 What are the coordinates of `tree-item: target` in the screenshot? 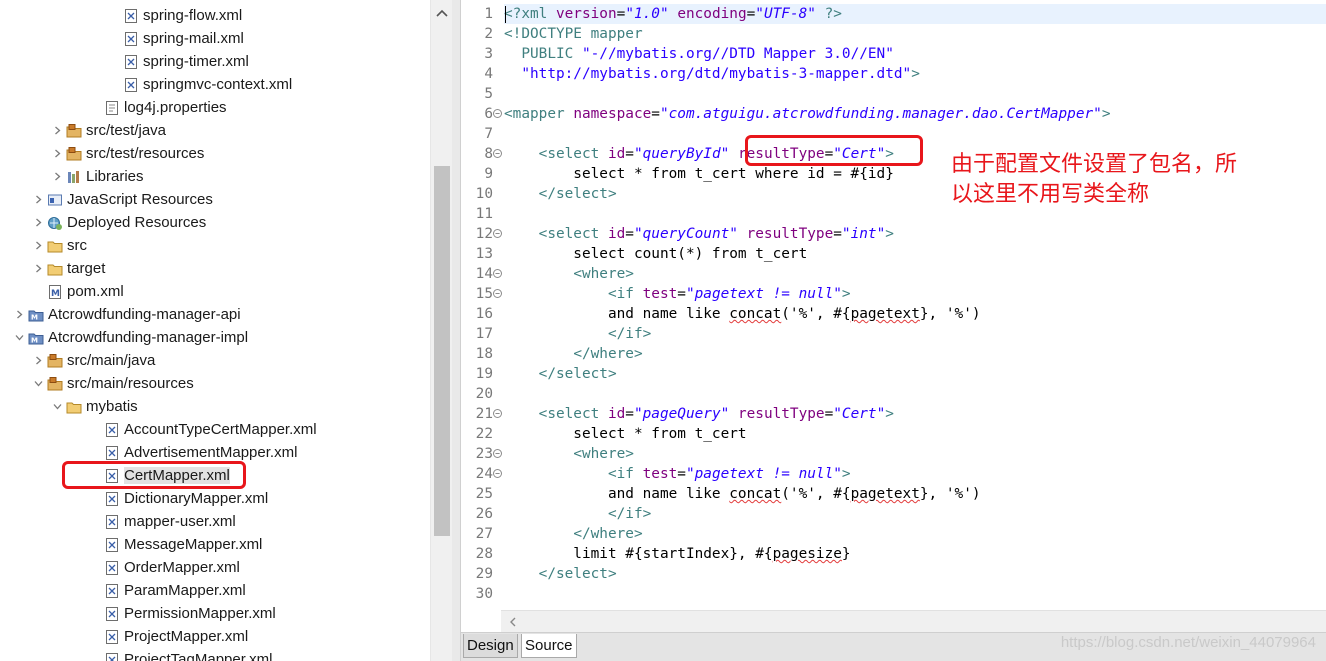 It's located at (68, 268).